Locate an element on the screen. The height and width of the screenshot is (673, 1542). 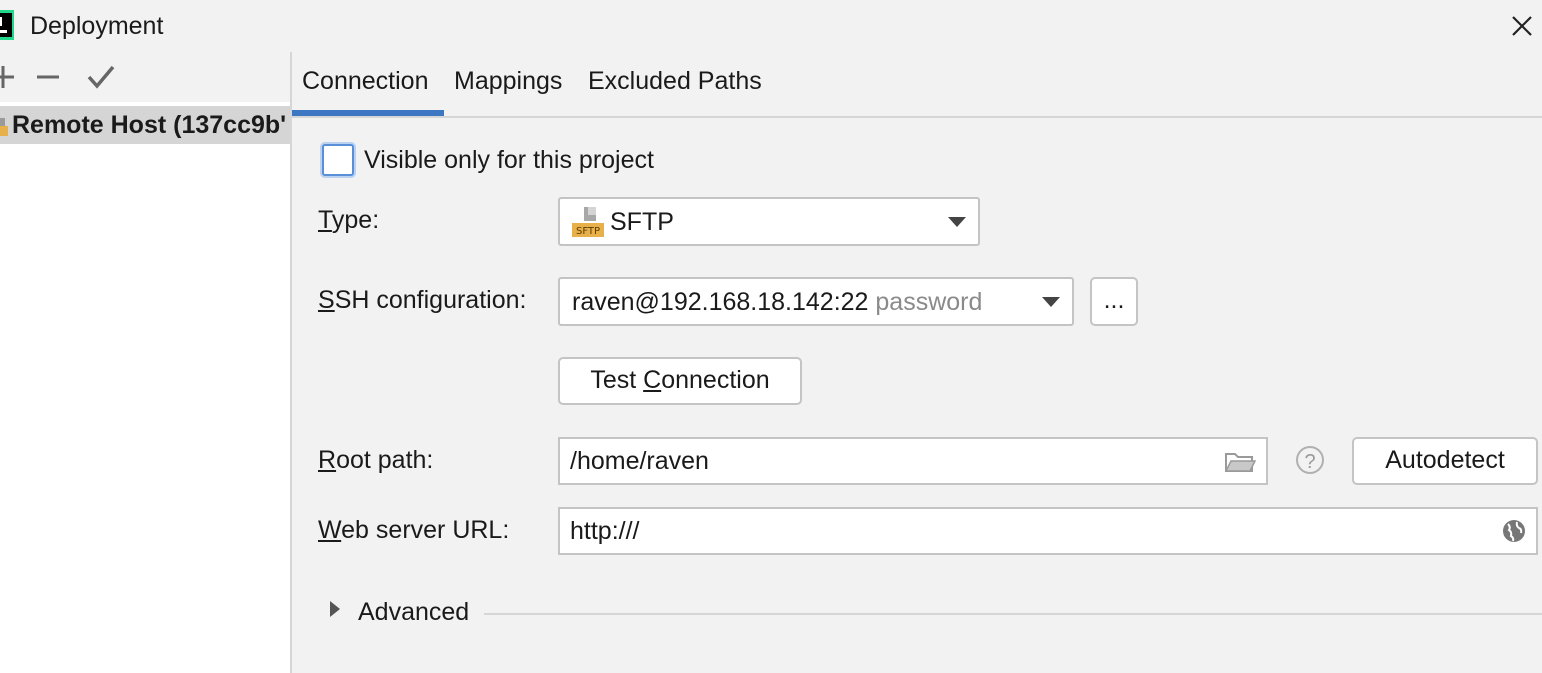
window-title: Deployment is located at coordinates (97, 26).